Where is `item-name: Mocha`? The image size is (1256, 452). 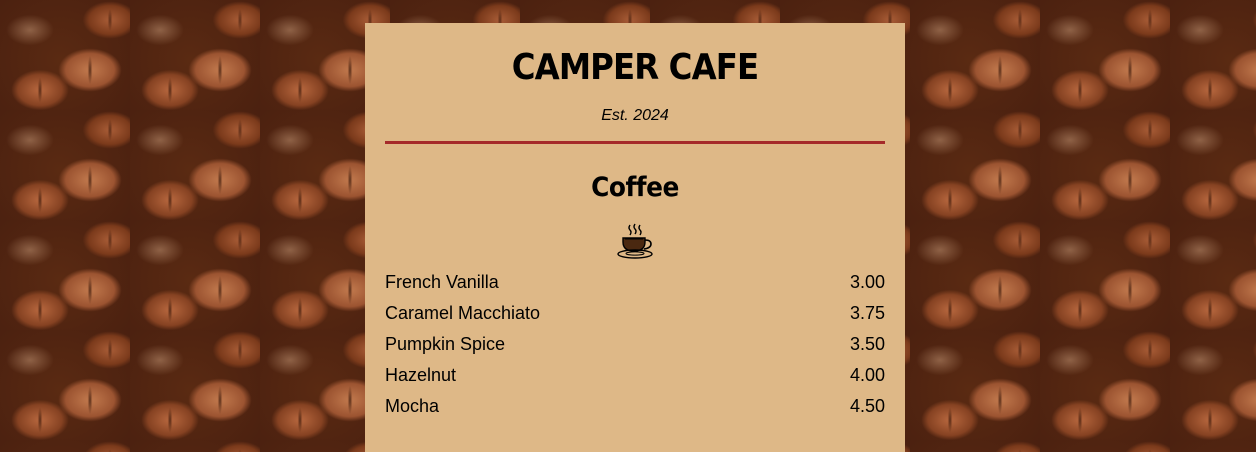
item-name: Mocha is located at coordinates (412, 406).